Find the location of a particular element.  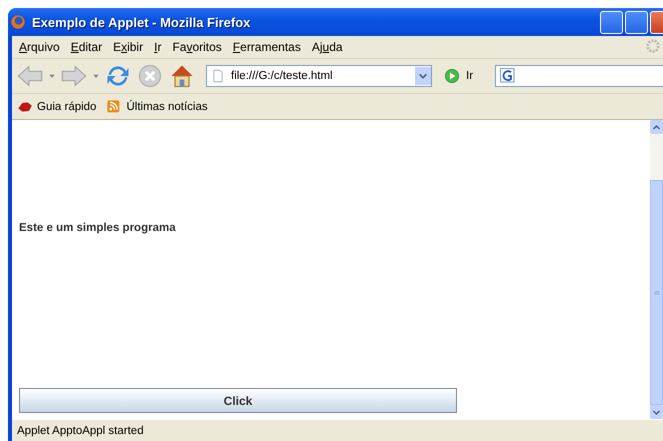

throbber-icon is located at coordinates (653, 46).